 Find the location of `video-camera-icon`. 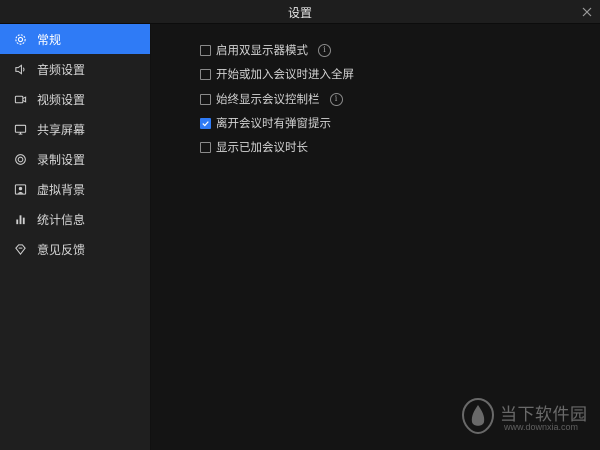

video-camera-icon is located at coordinates (20, 99).